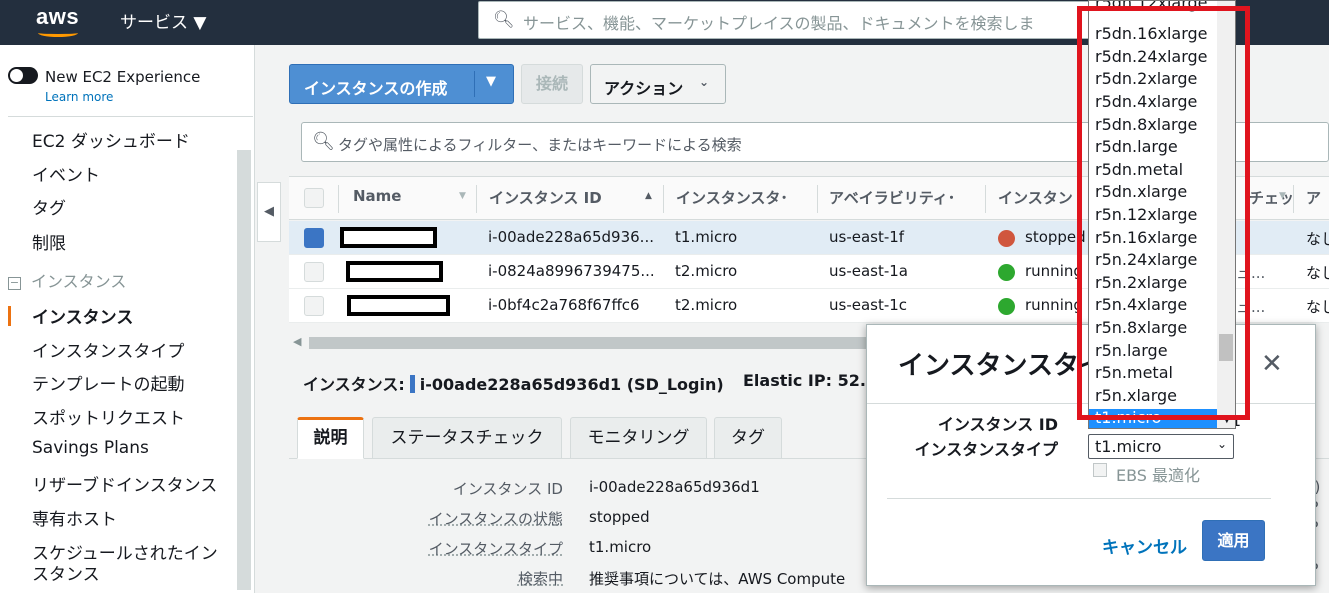 This screenshot has width=1329, height=593. What do you see at coordinates (507, 489) in the screenshot?
I see `field-label-instance-id: インスタンス ID` at bounding box center [507, 489].